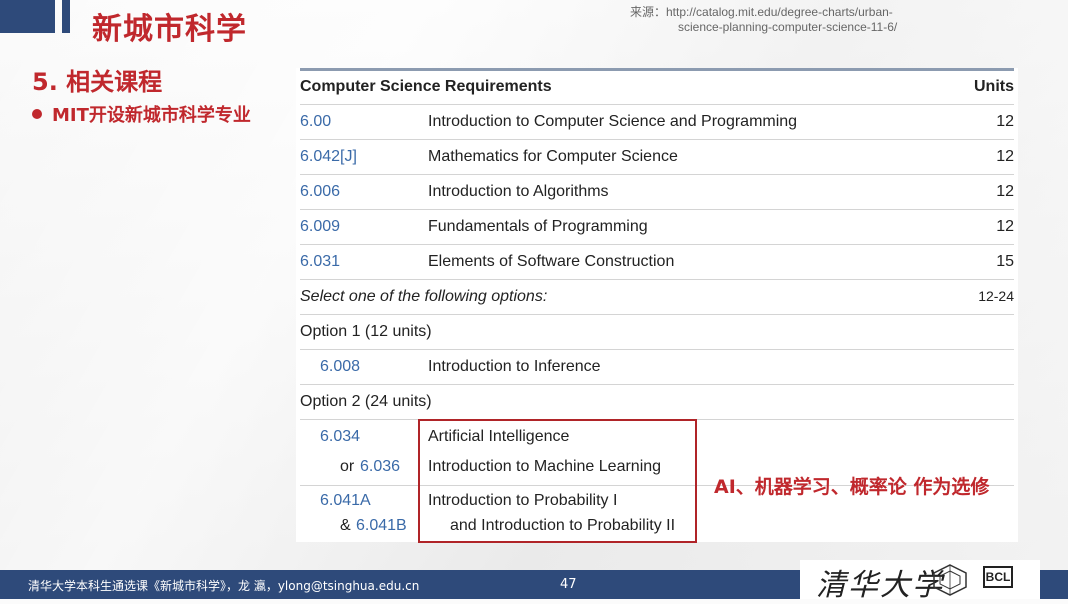 This screenshot has width=1068, height=604. I want to click on course-code-link: 6.042[J], so click(328, 157).